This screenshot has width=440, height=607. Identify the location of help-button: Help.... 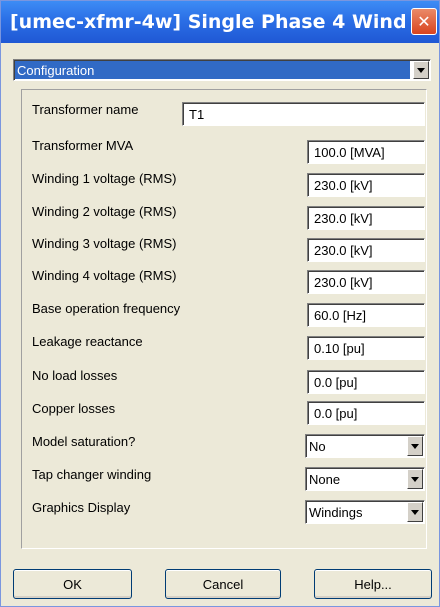
(373, 584).